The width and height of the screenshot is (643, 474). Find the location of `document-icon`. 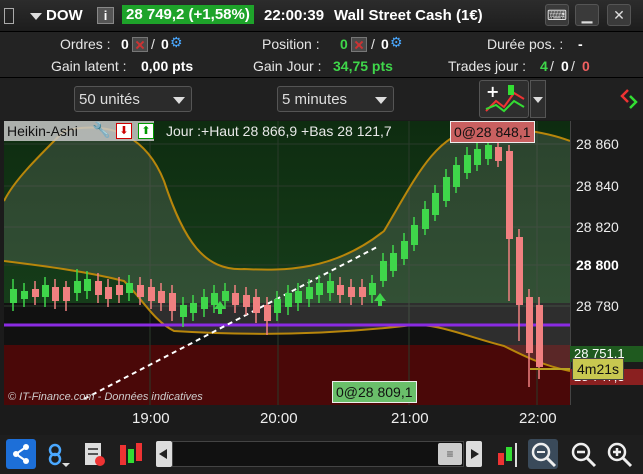

document-icon is located at coordinates (95, 454).